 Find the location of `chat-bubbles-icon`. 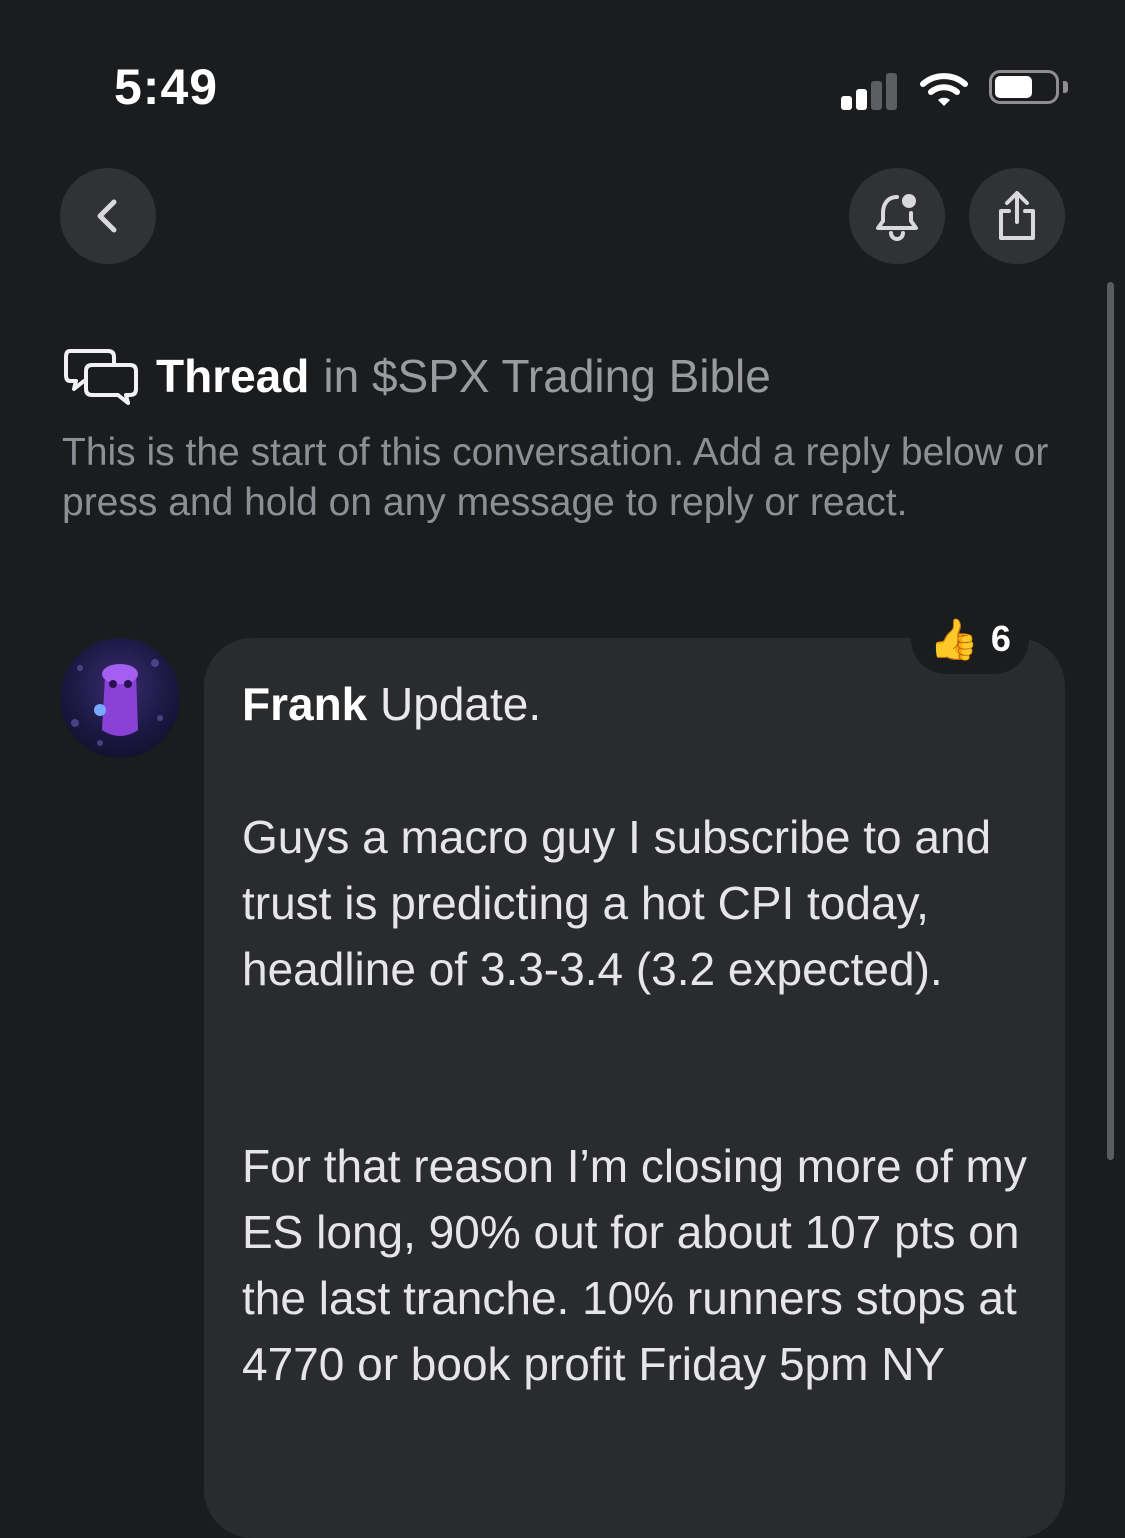

chat-bubbles-icon is located at coordinates (101, 377).